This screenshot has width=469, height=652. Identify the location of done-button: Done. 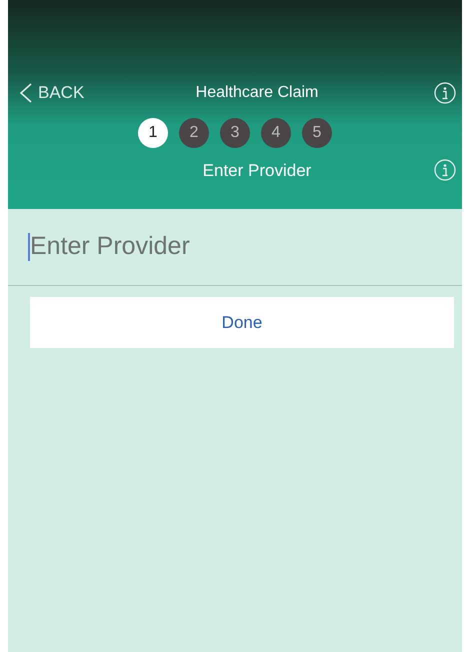
(242, 322).